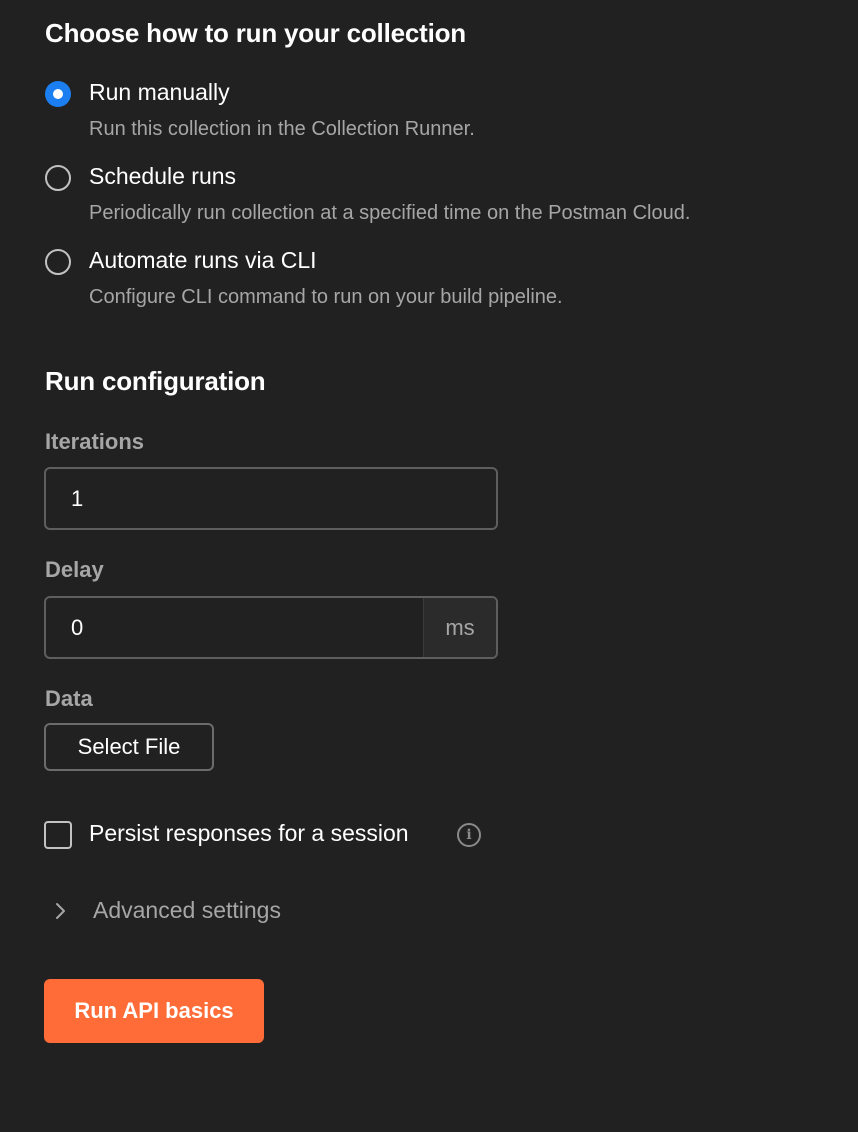 Image resolution: width=858 pixels, height=1132 pixels. I want to click on run-mode-title: Choose how to run your collection, so click(255, 33).